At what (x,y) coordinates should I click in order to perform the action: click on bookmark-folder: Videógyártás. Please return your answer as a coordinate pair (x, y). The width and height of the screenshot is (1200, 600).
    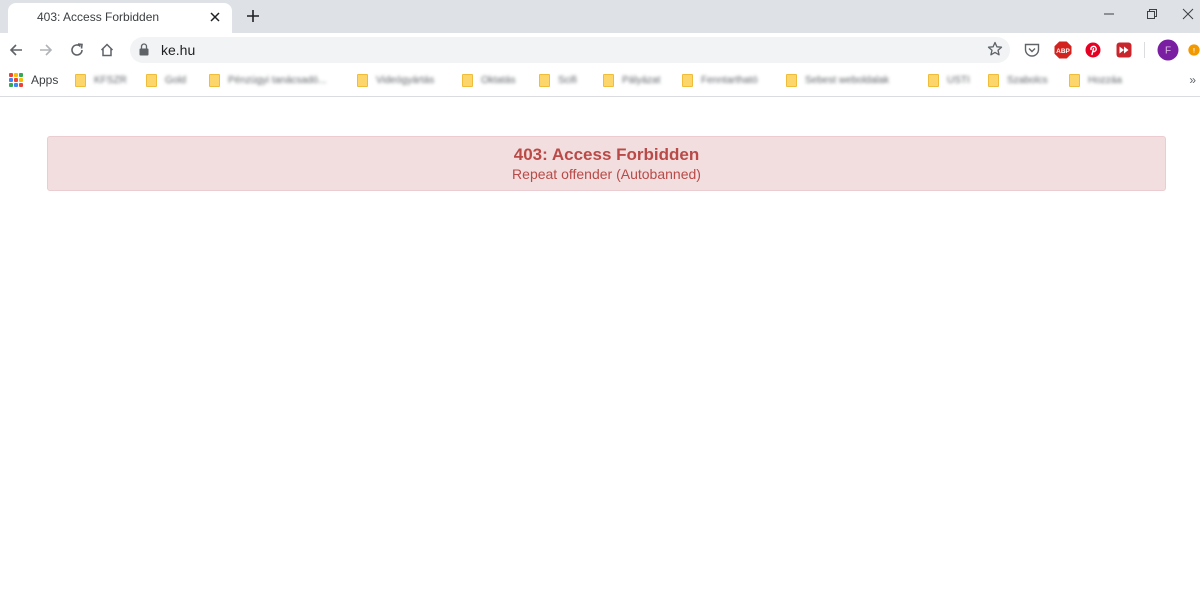
    Looking at the image, I should click on (395, 80).